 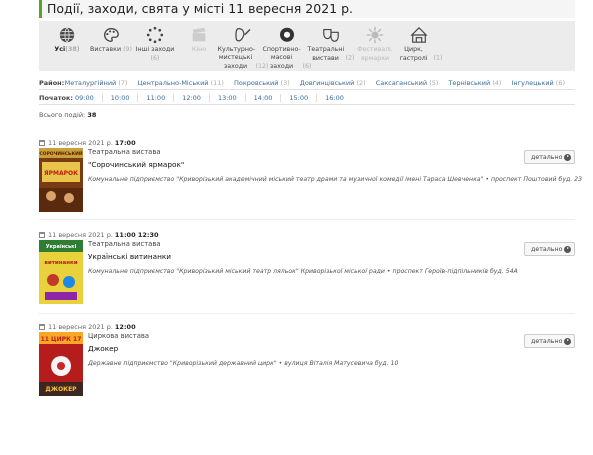 I want to click on circus-tent-icon, so click(x=419, y=34).